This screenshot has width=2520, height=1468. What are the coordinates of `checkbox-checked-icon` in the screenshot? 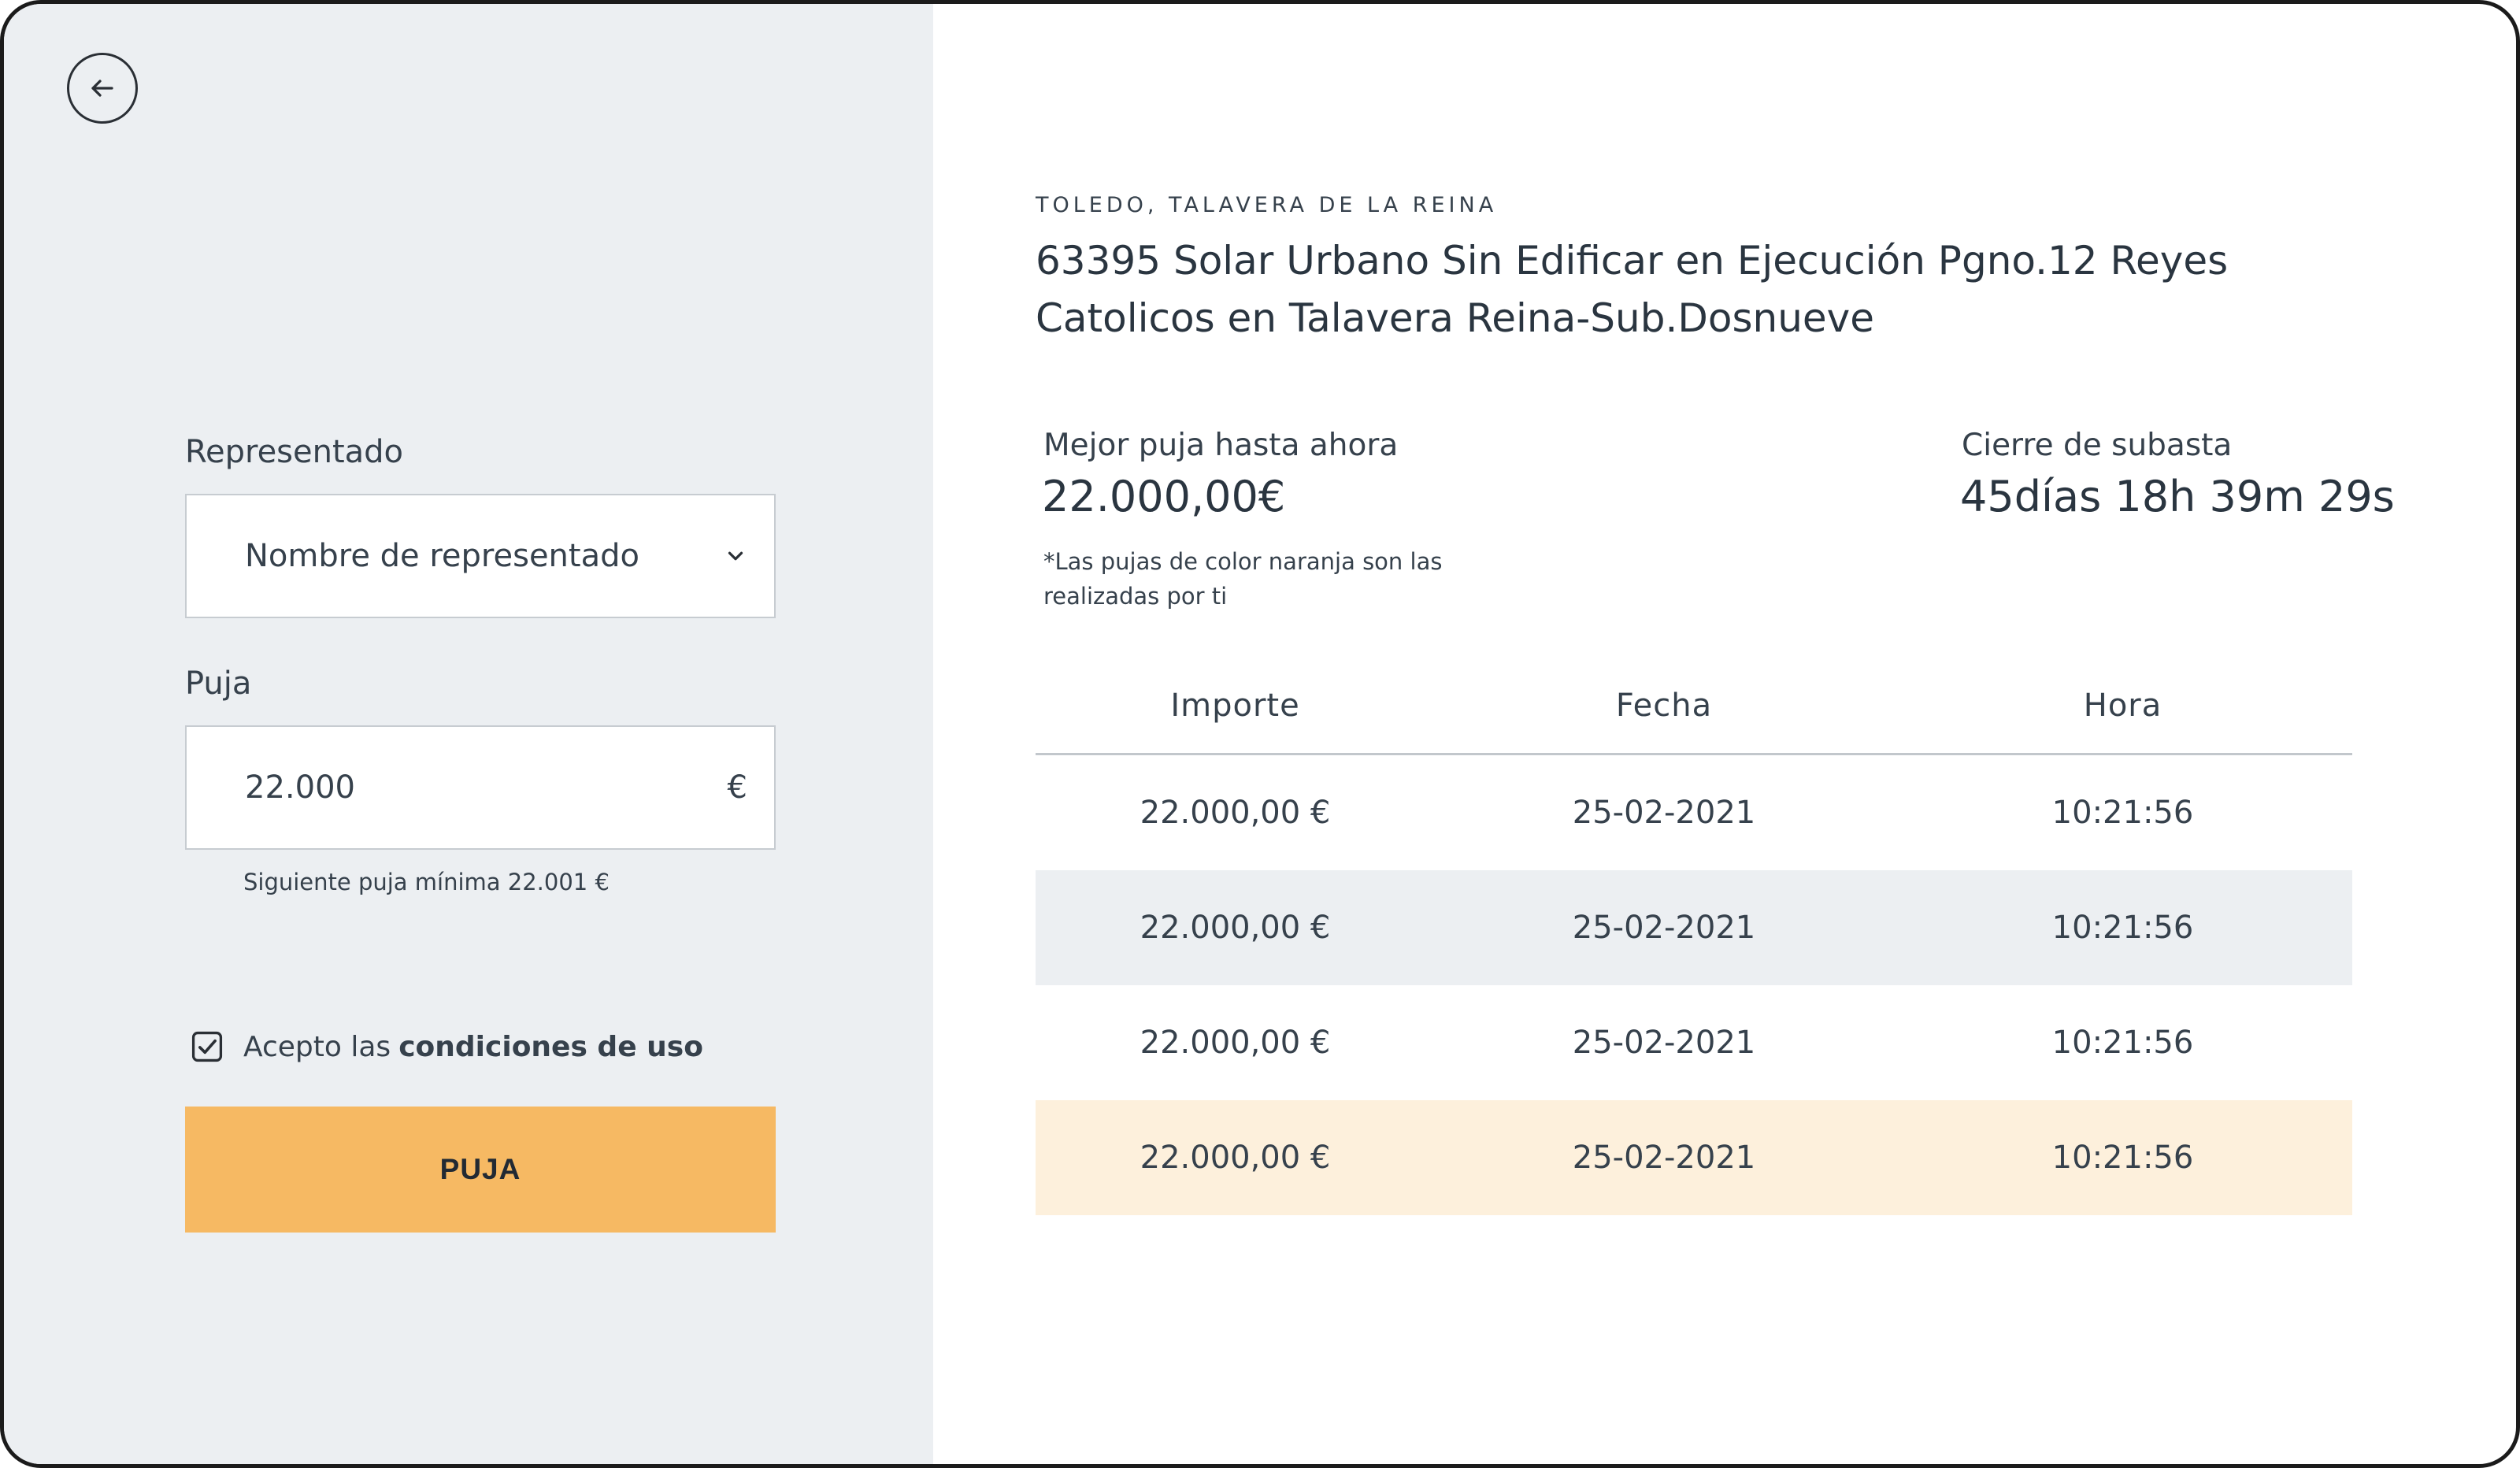 It's located at (207, 1047).